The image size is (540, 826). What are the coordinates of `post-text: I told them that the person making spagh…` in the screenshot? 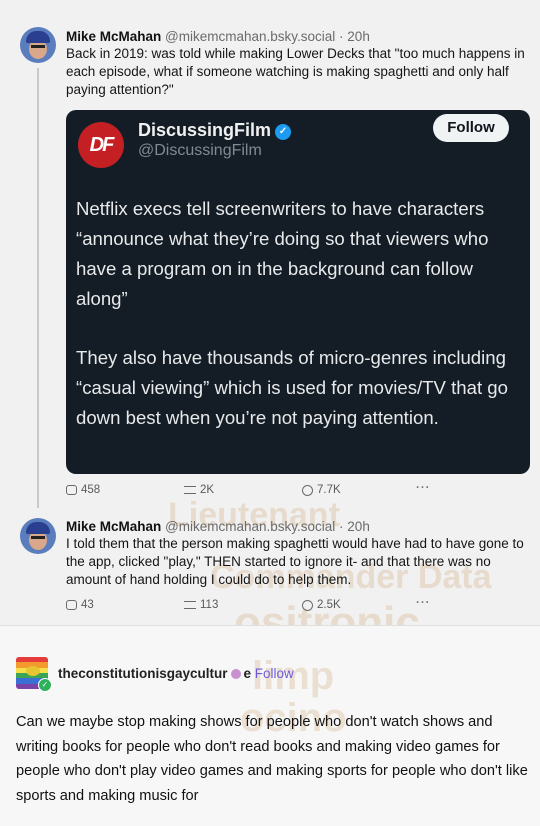 It's located at (295, 561).